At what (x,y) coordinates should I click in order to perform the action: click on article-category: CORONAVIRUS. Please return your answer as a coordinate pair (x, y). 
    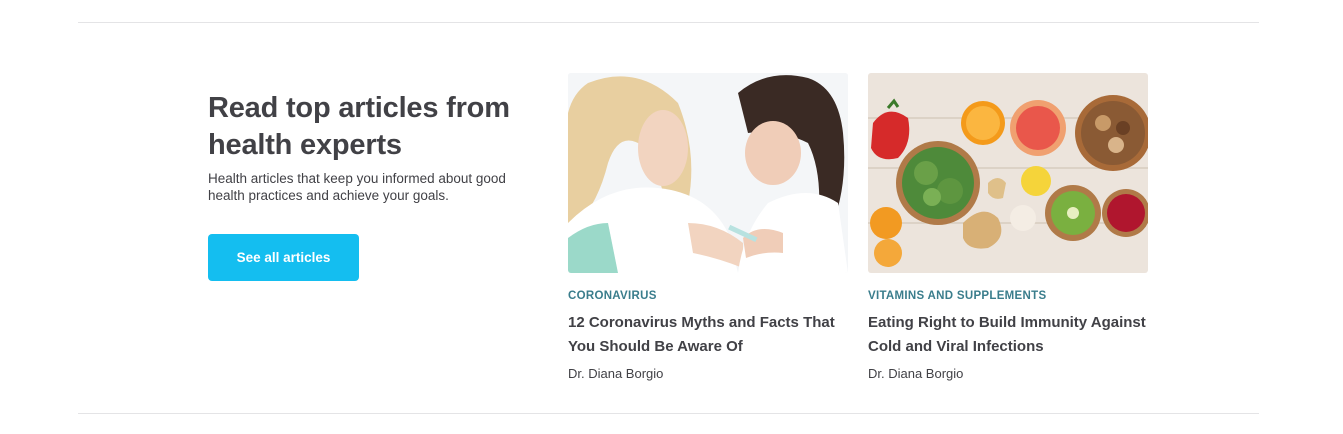
    Looking at the image, I should click on (708, 296).